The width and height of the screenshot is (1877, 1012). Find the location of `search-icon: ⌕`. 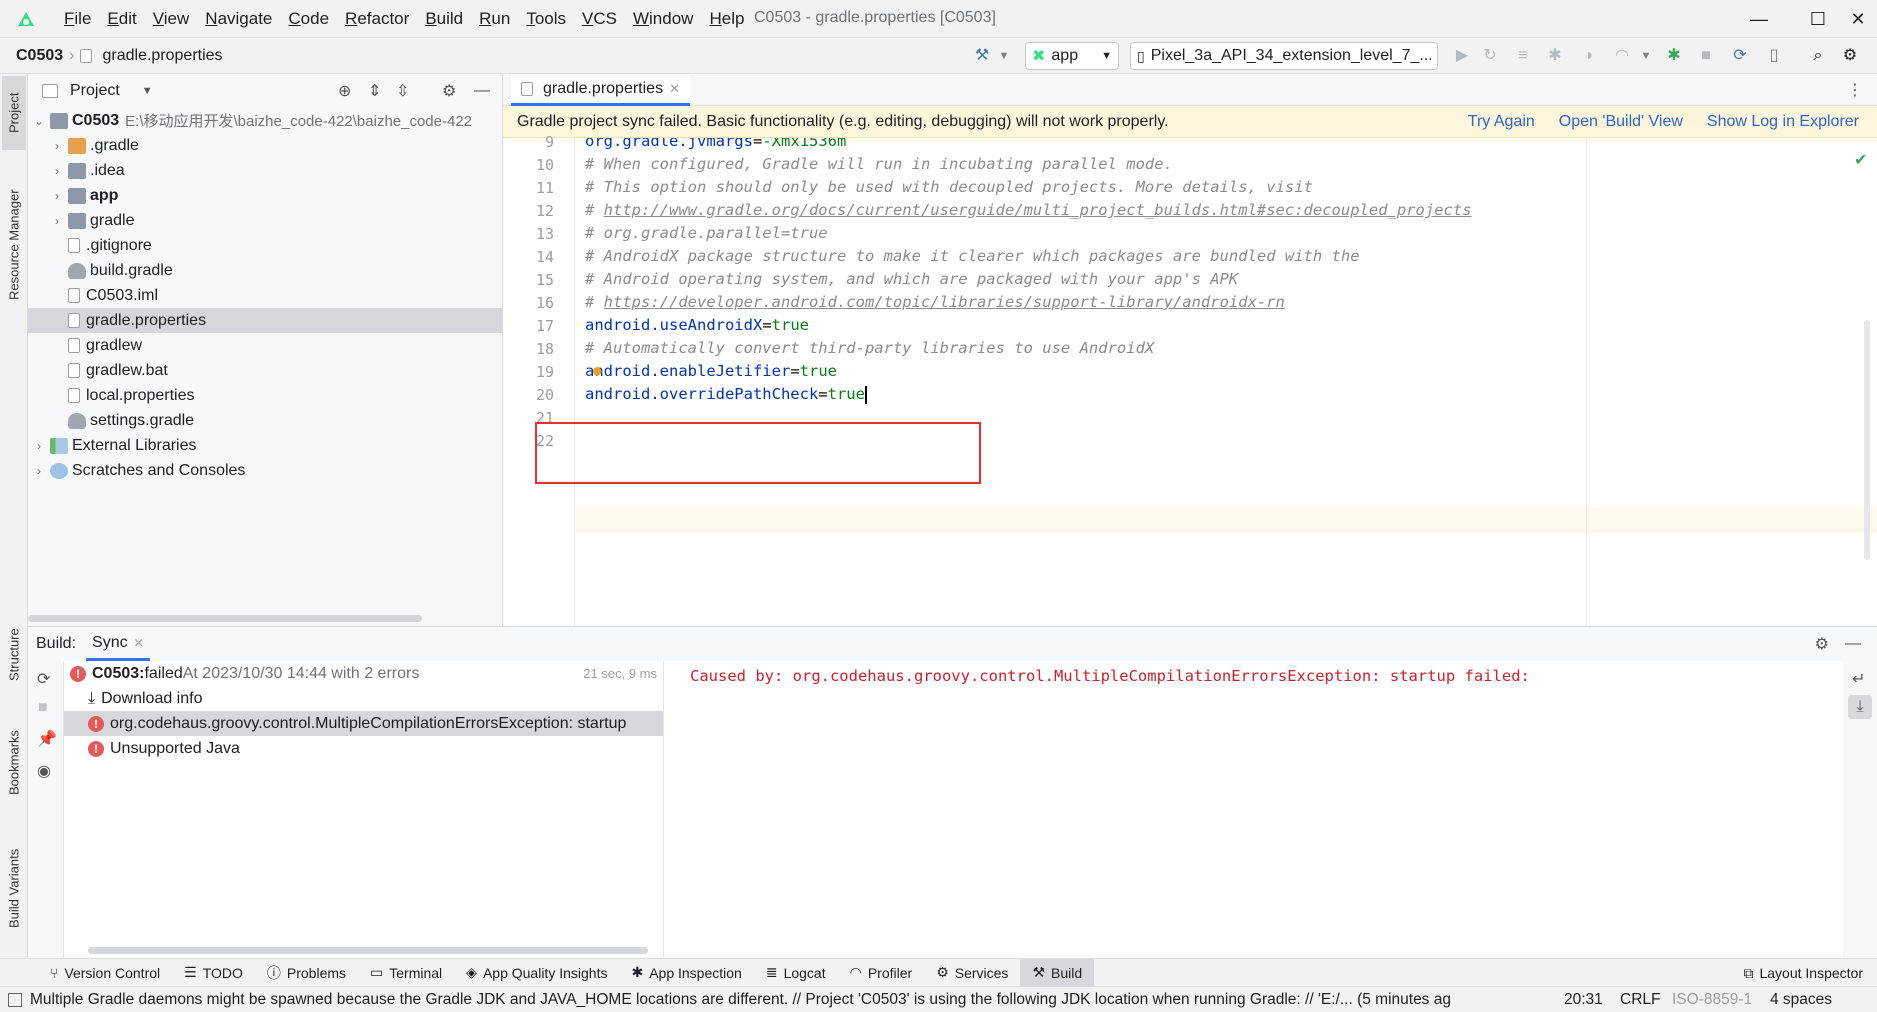

search-icon: ⌕ is located at coordinates (1818, 56).